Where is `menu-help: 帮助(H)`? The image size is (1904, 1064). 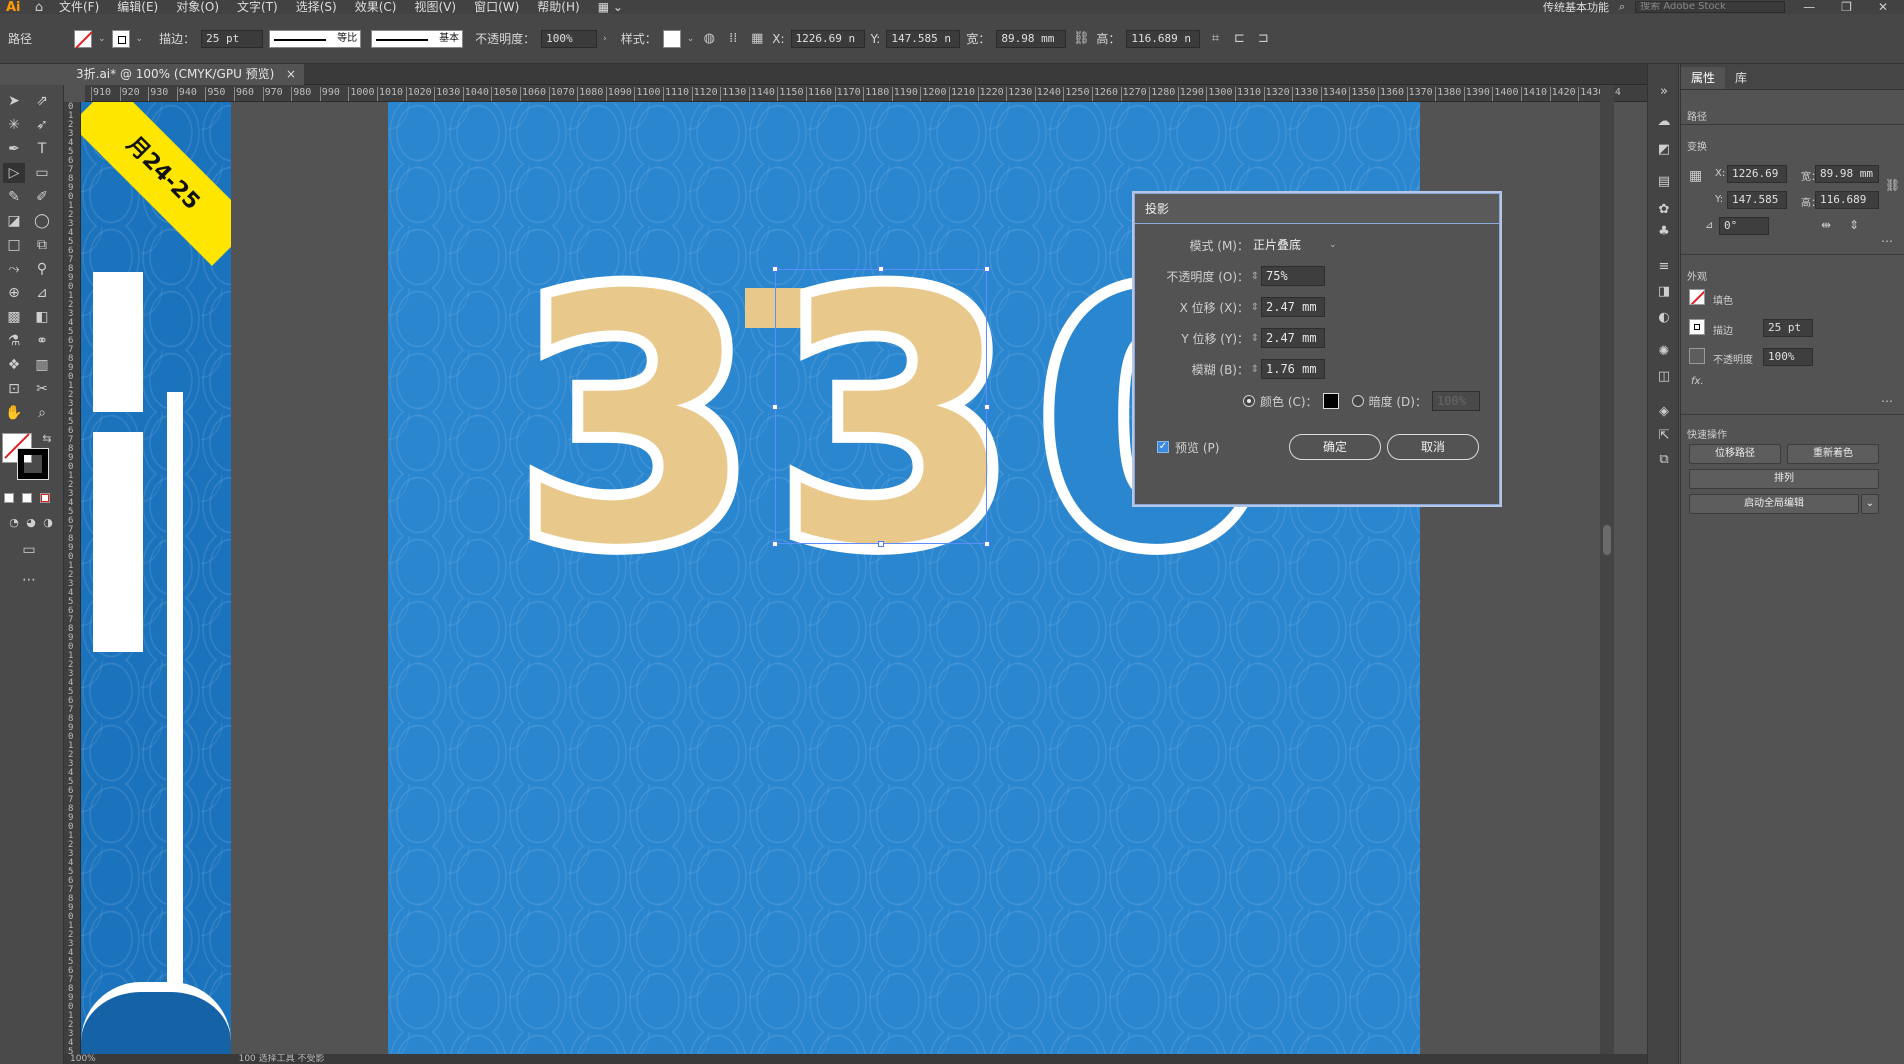 menu-help: 帮助(H) is located at coordinates (558, 7).